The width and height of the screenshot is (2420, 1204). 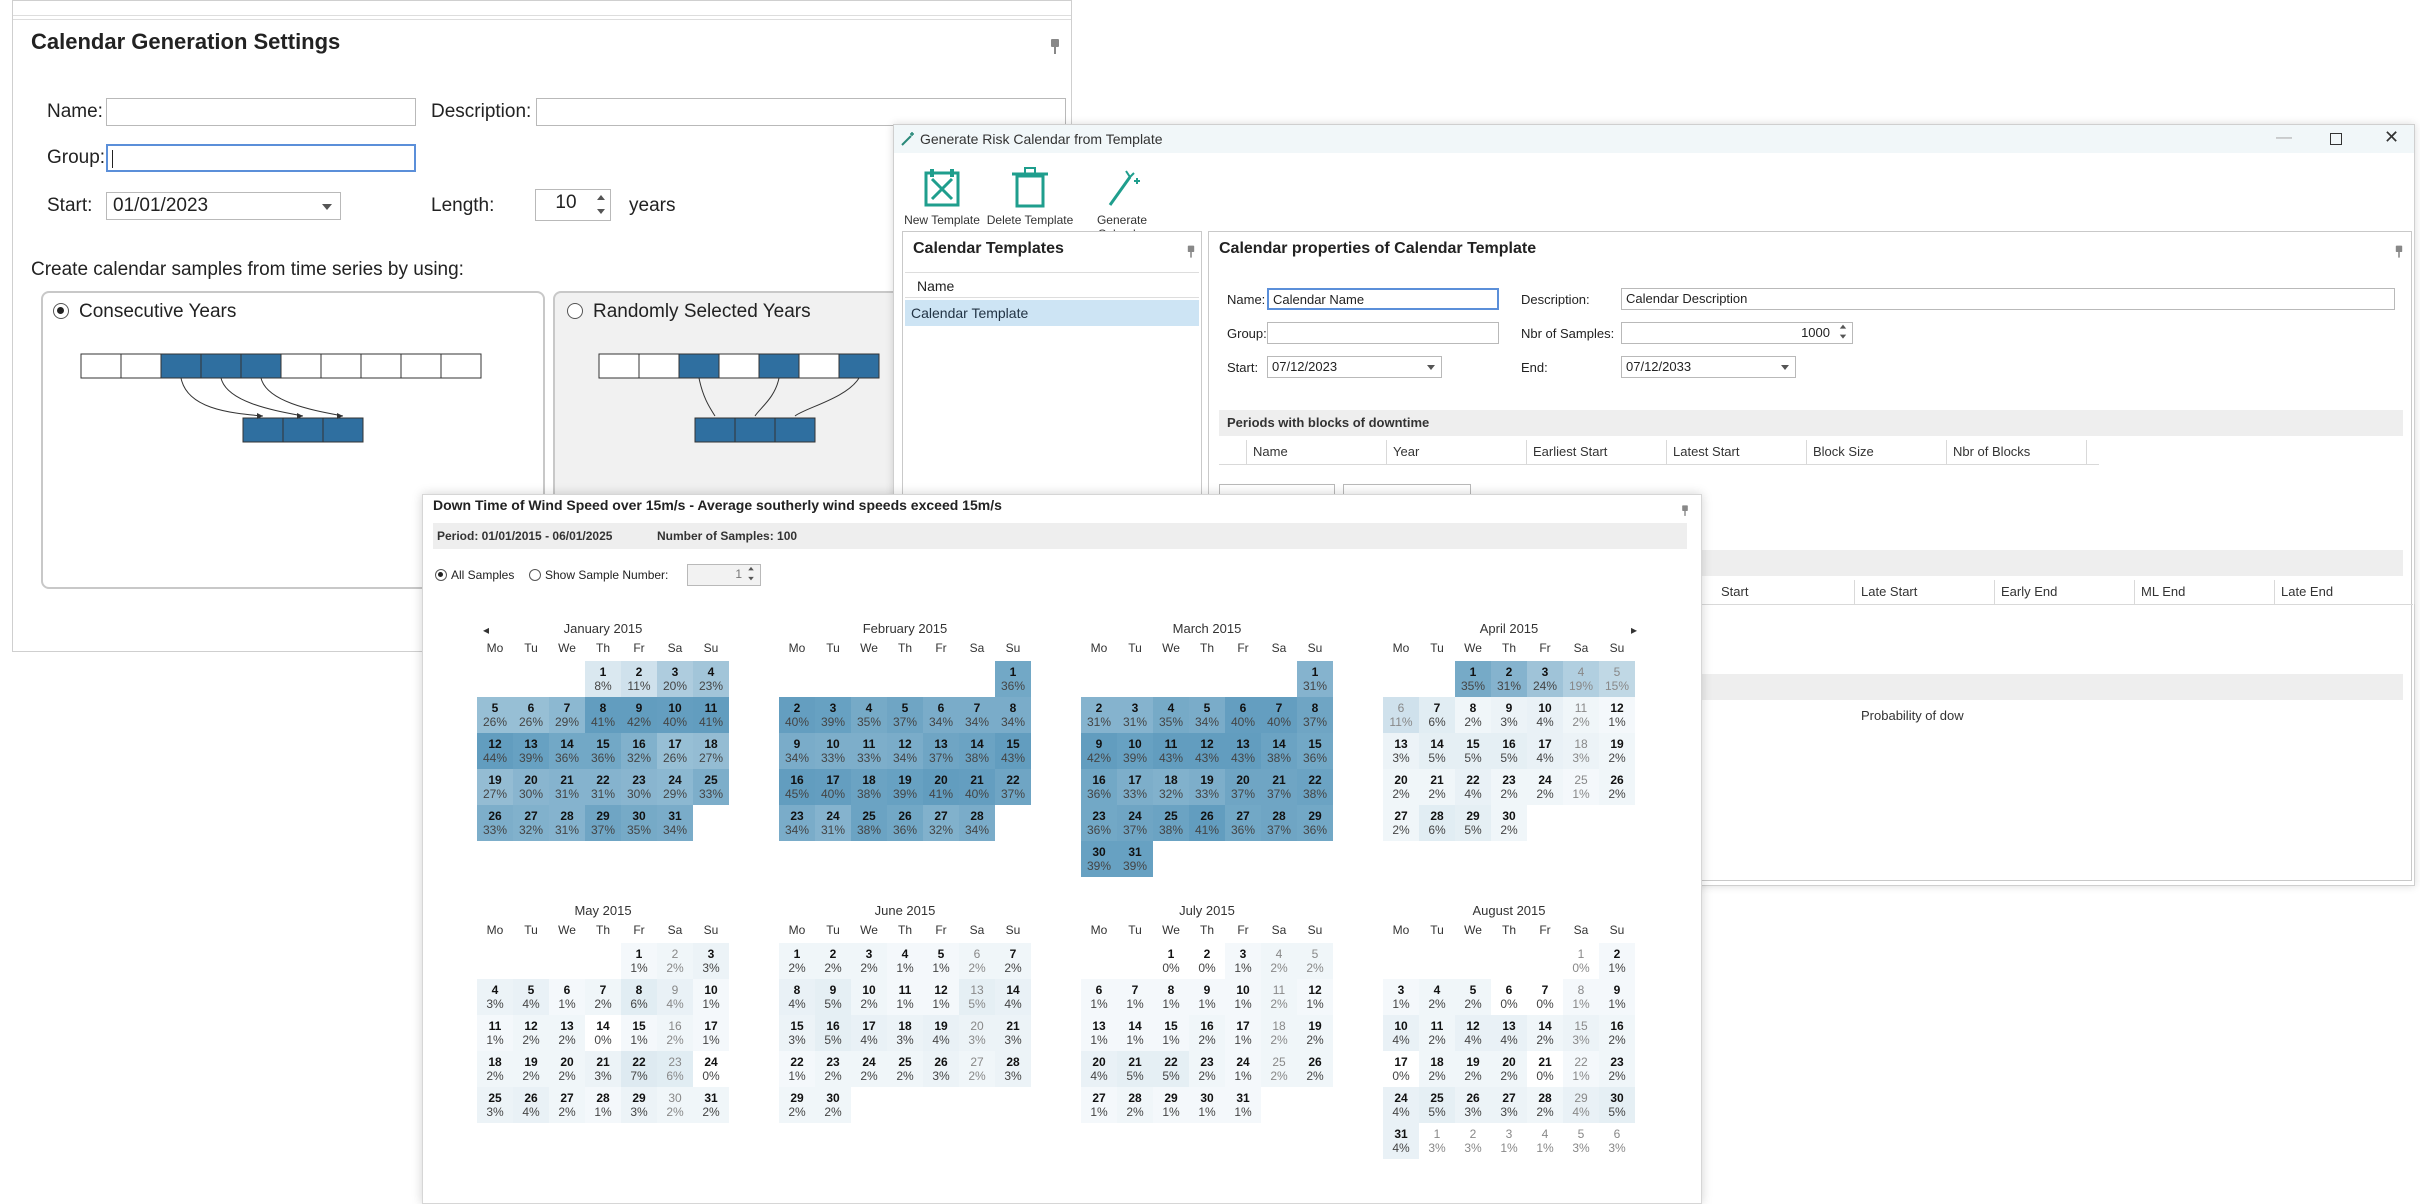 What do you see at coordinates (1243, 1105) in the screenshot?
I see `calendar-day-cell: 31 1%` at bounding box center [1243, 1105].